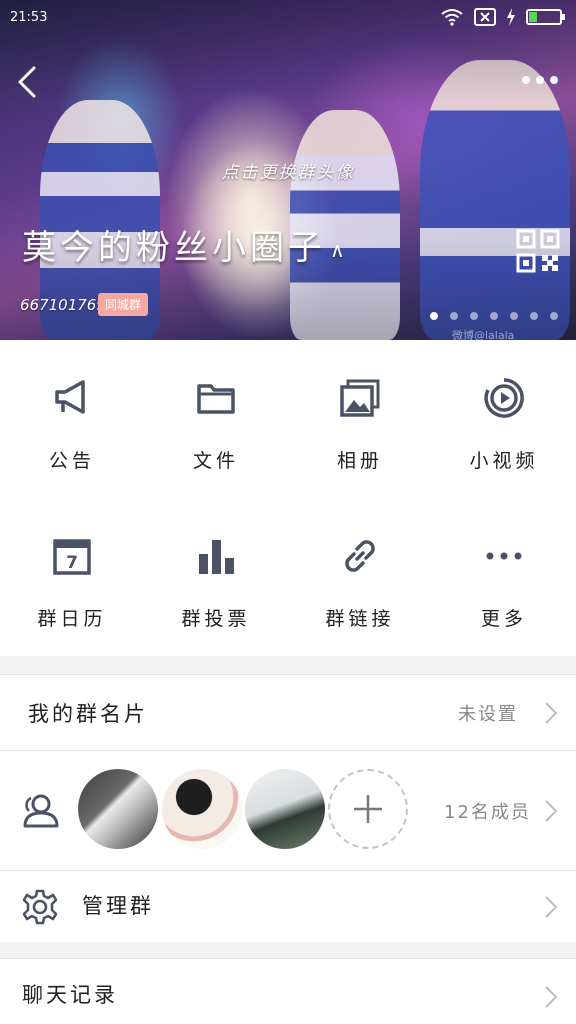  Describe the element at coordinates (485, 17) in the screenshot. I see `no-sim-icon` at that location.